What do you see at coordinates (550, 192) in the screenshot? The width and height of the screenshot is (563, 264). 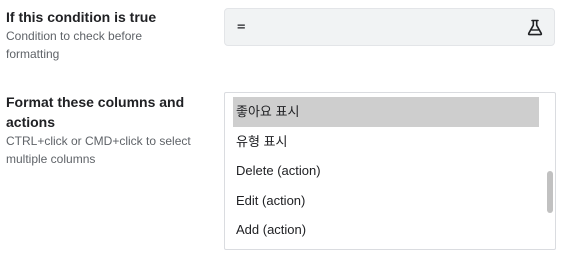 I see `scrollbar-thumb` at bounding box center [550, 192].